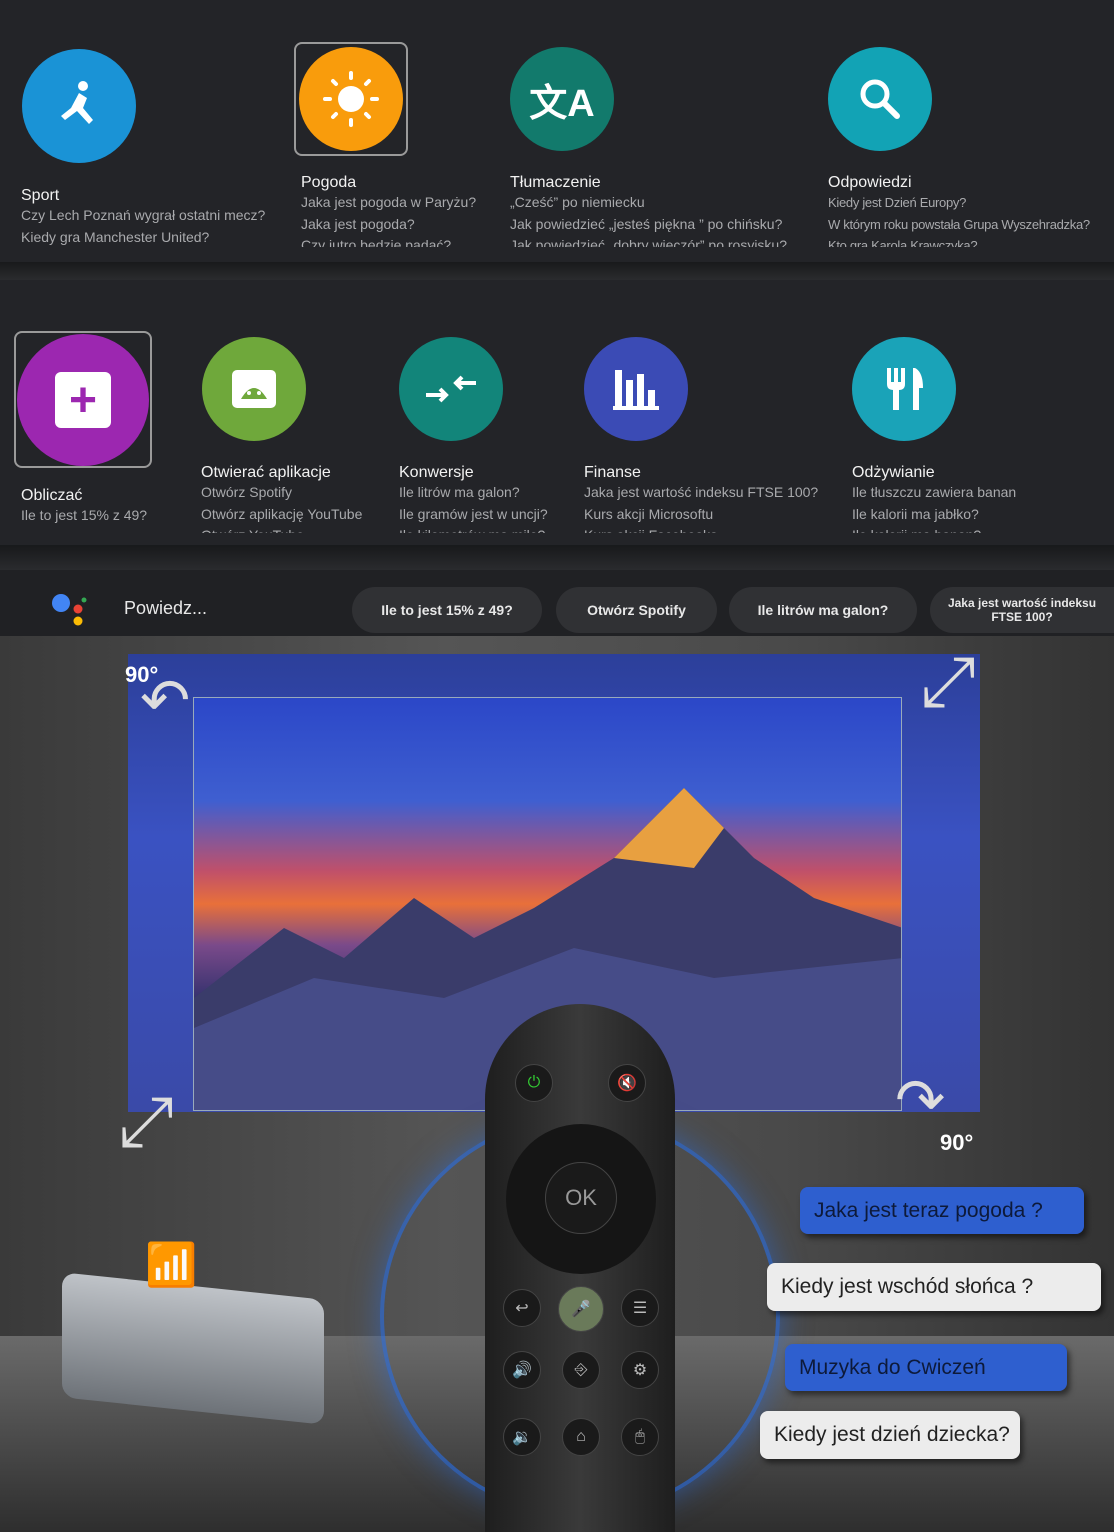 This screenshot has width=1114, height=1532. I want to click on example-query: Jaka jest wartość indeksu FTSE 100?, so click(714, 493).